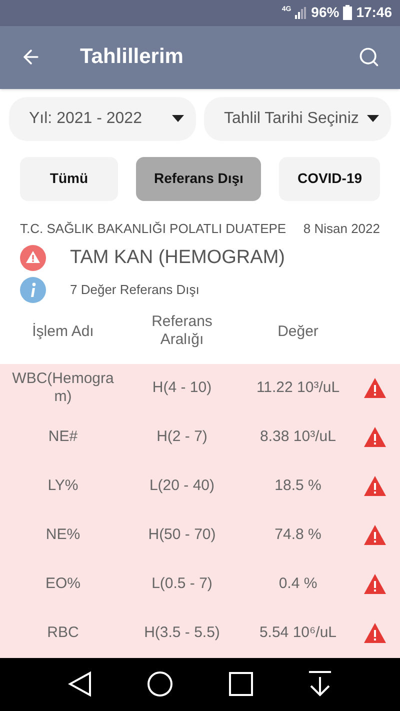 The width and height of the screenshot is (400, 711). I want to click on table-cell: 18.5 %, so click(298, 485).